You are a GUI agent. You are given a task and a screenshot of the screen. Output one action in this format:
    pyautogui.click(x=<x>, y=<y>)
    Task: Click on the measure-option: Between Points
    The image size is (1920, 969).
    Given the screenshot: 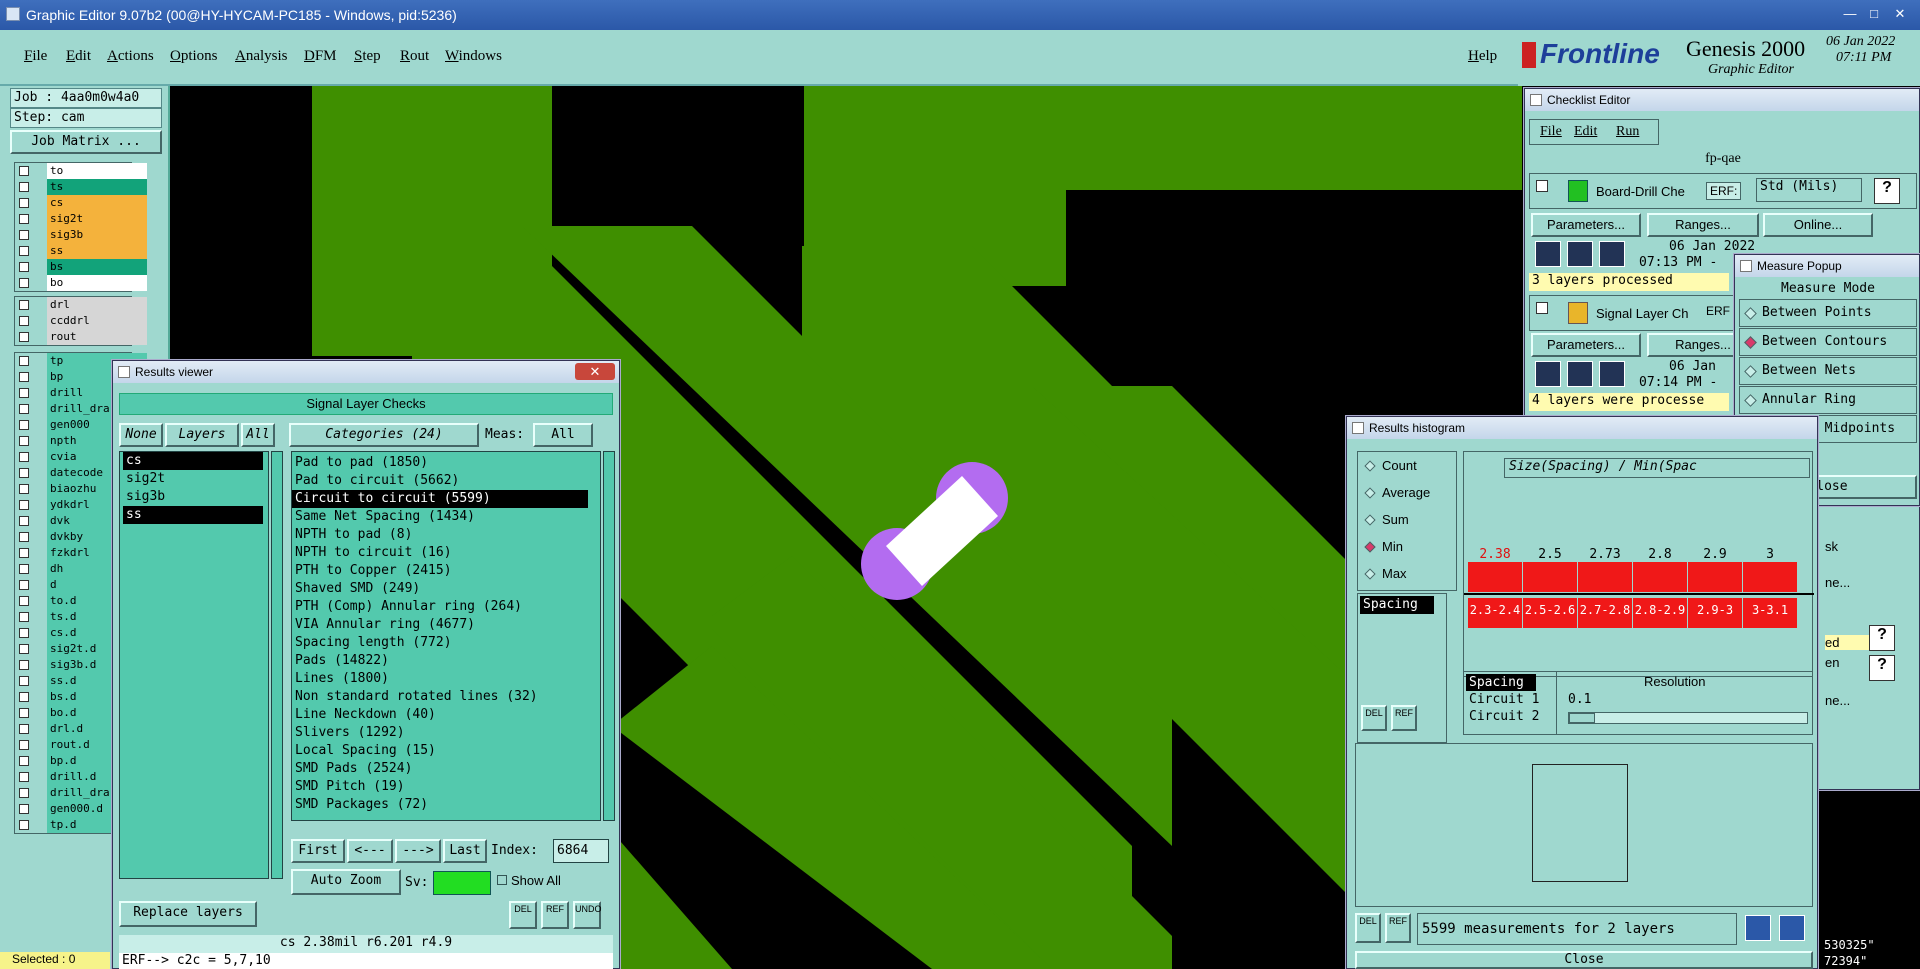 What is the action you would take?
    pyautogui.click(x=1828, y=313)
    